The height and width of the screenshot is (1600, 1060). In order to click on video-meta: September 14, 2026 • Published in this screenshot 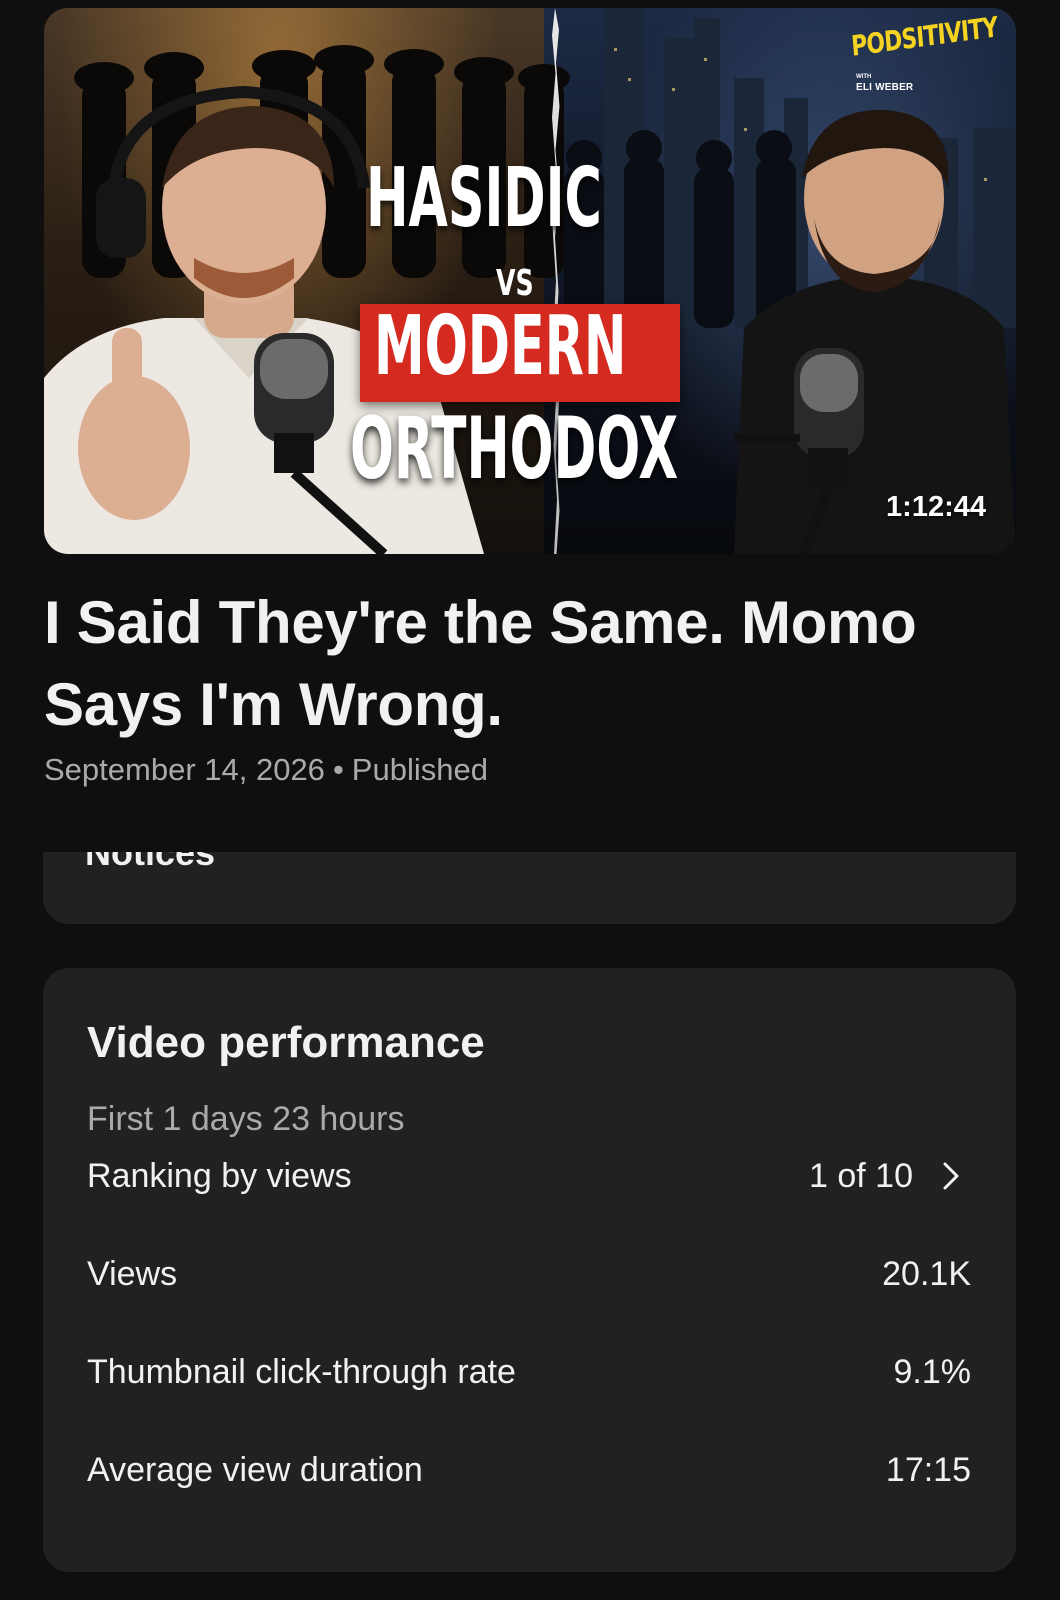, I will do `click(266, 770)`.